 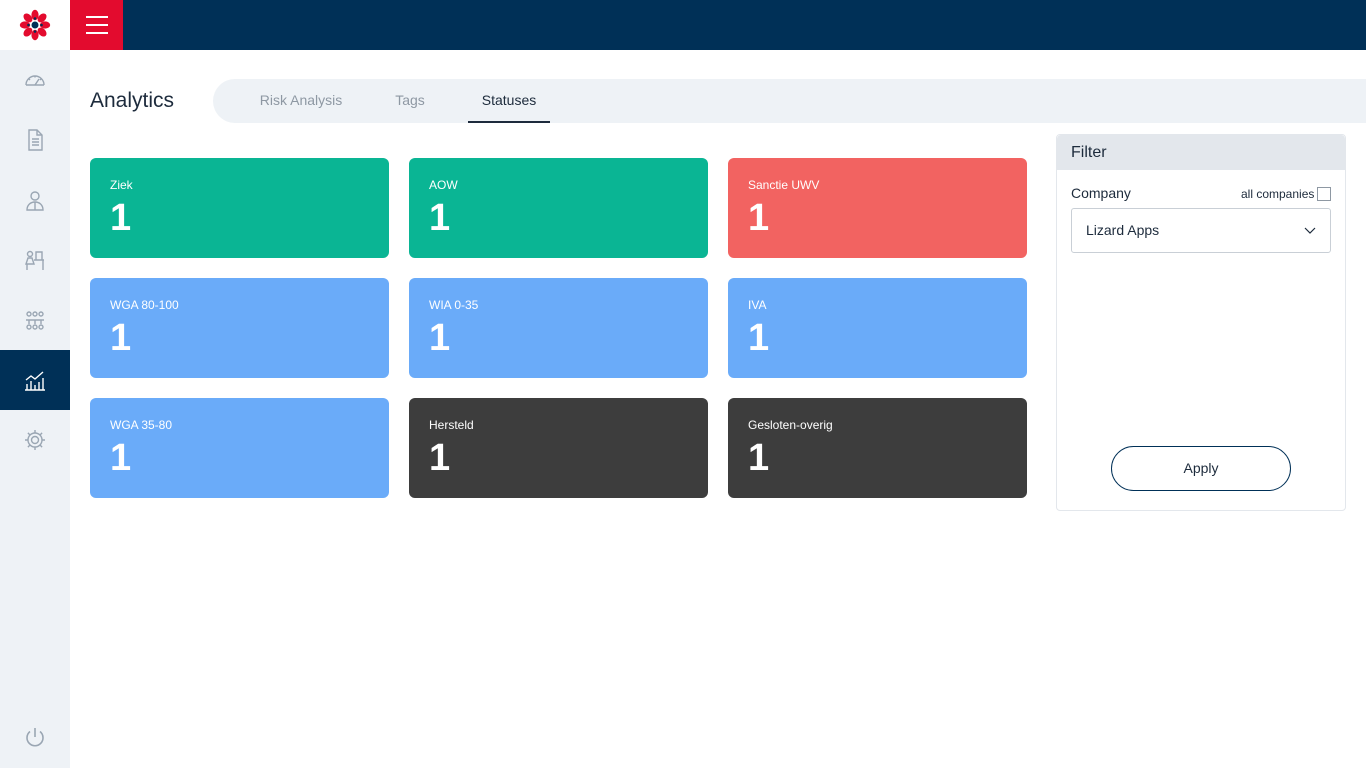 What do you see at coordinates (1278, 194) in the screenshot?
I see `all-companies-label: all companies` at bounding box center [1278, 194].